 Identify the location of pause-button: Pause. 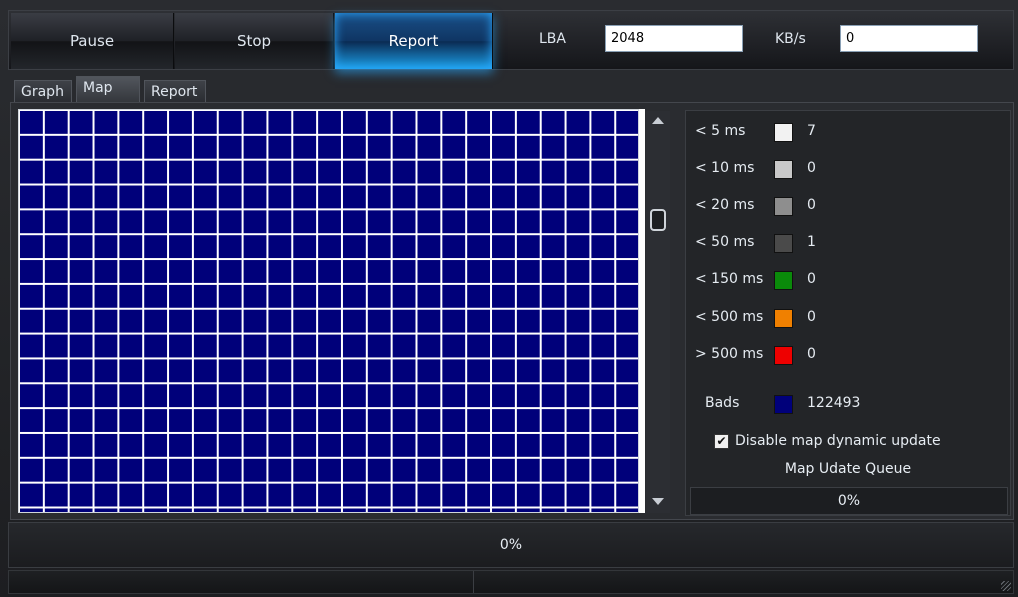
(92, 41).